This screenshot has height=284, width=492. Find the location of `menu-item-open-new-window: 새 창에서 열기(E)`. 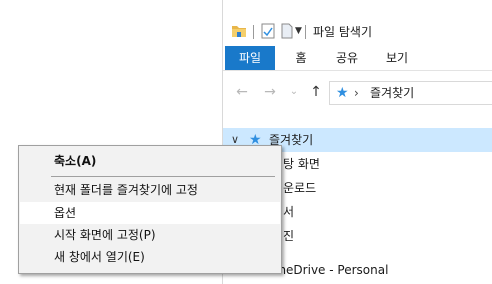

menu-item-open-new-window: 새 창에서 열기(E) is located at coordinates (150, 257).